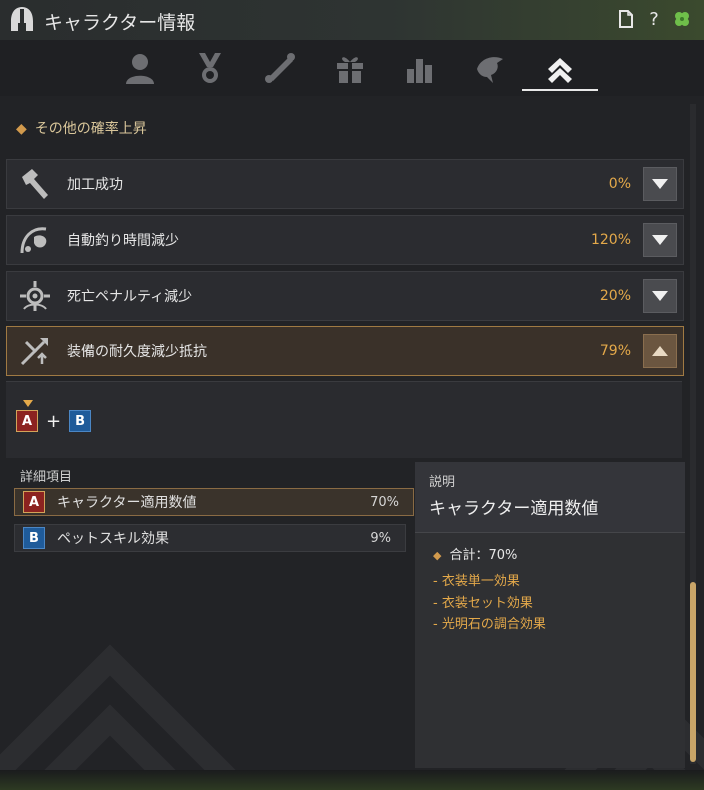 The height and width of the screenshot is (790, 704). What do you see at coordinates (81, 129) in the screenshot?
I see `section-title: ◆ その他の確率上昇` at bounding box center [81, 129].